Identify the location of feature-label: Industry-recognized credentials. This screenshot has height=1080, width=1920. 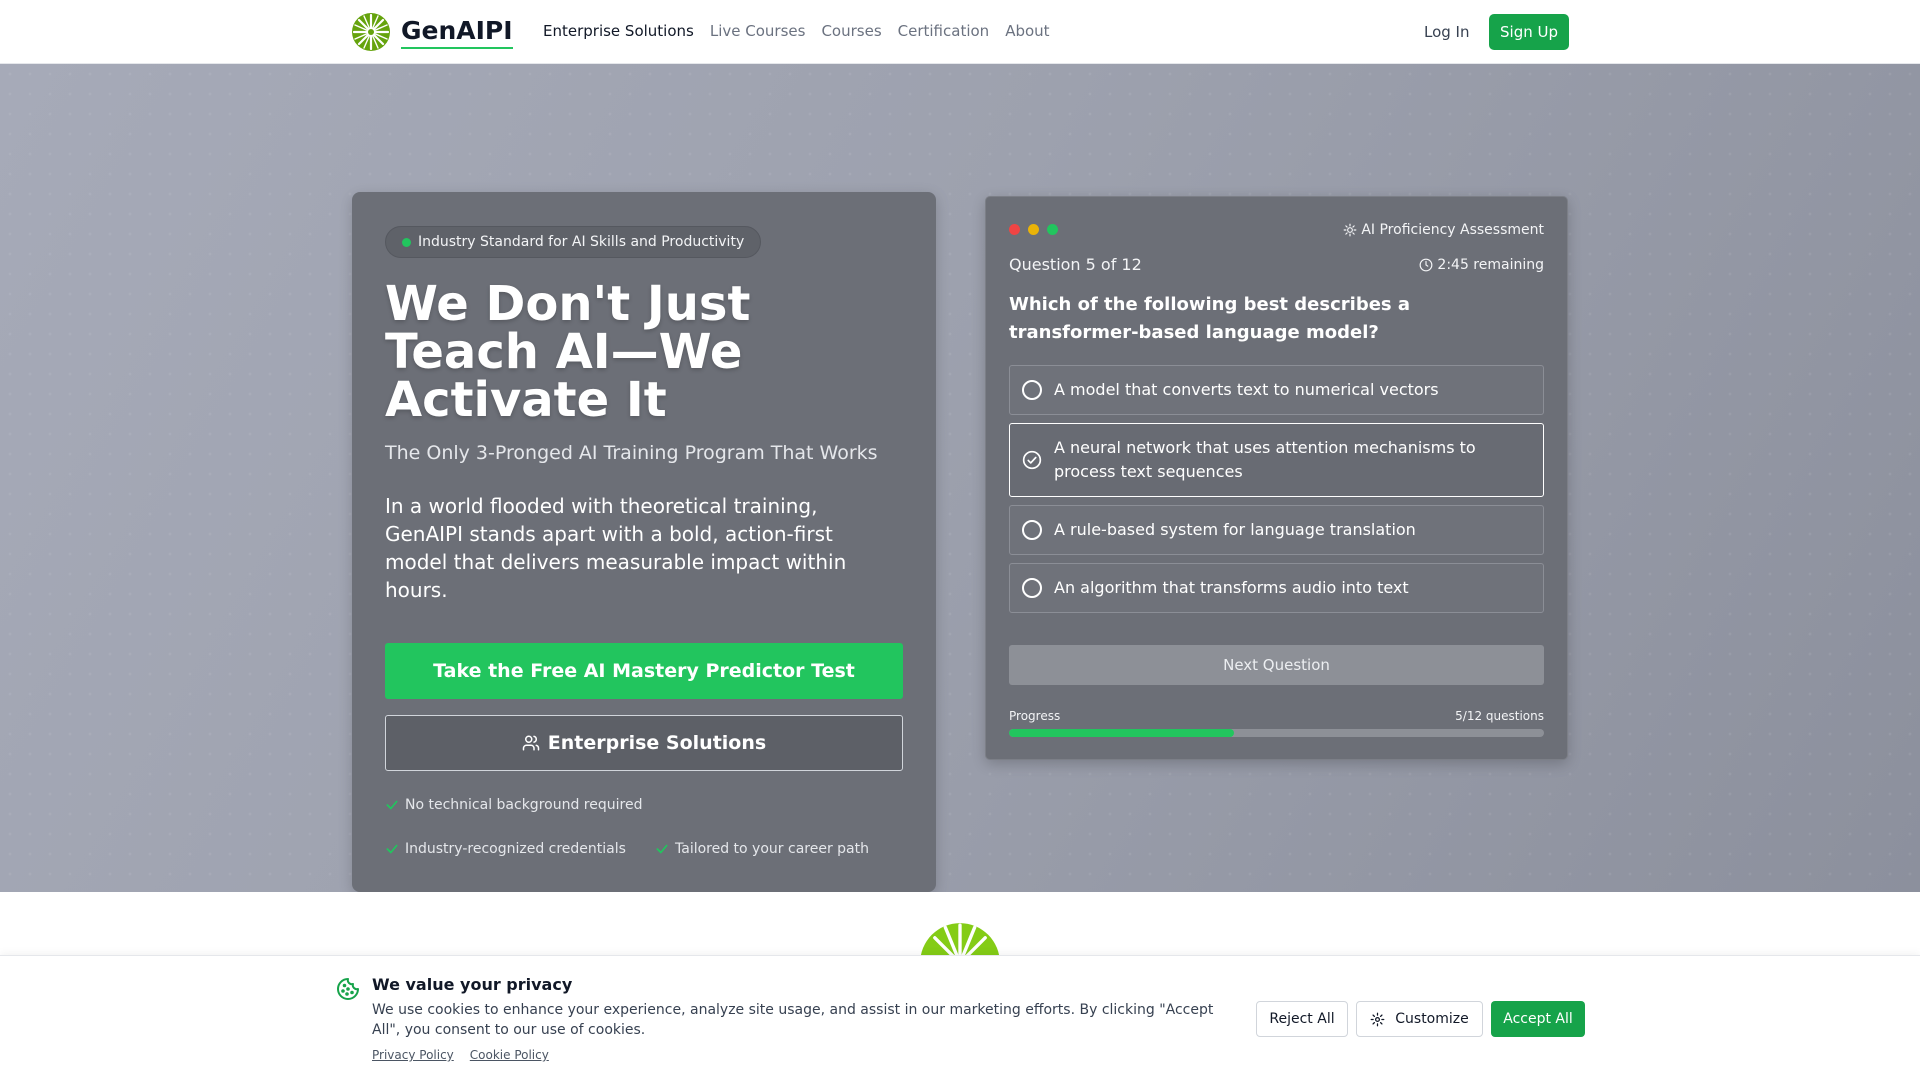
(515, 849).